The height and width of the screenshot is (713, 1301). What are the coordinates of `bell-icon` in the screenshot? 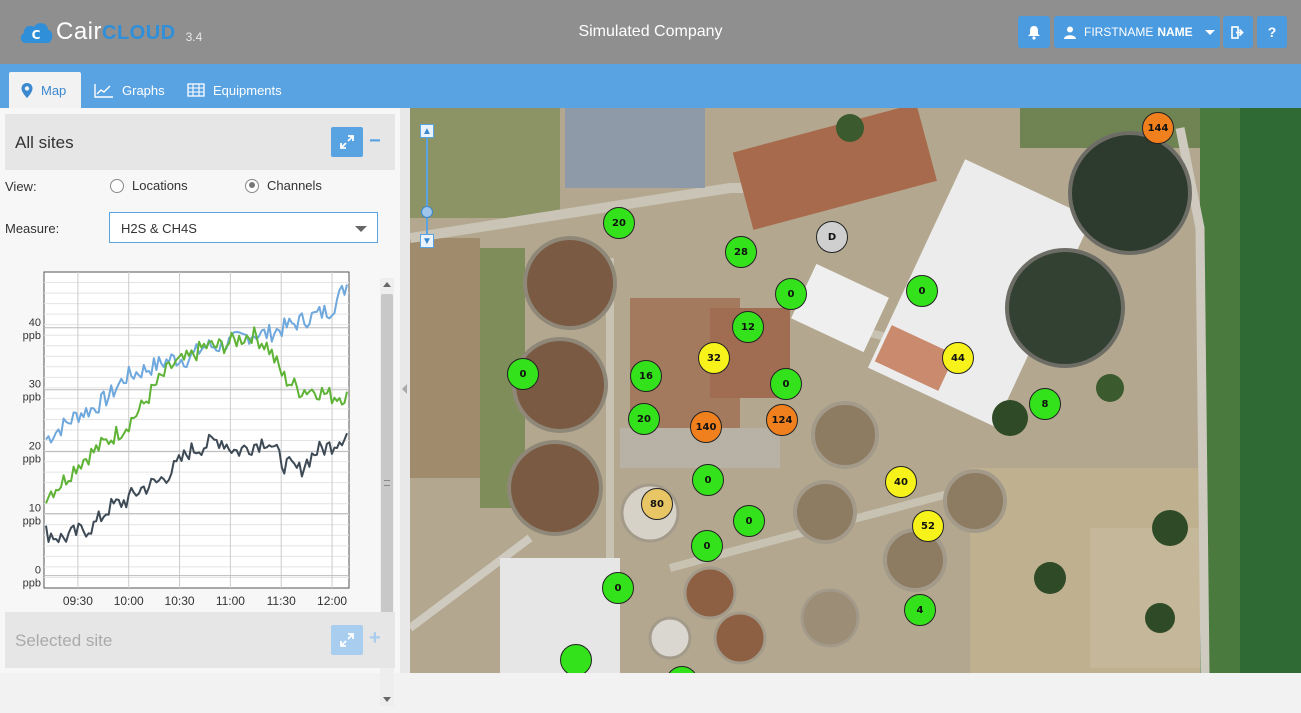 It's located at (1034, 32).